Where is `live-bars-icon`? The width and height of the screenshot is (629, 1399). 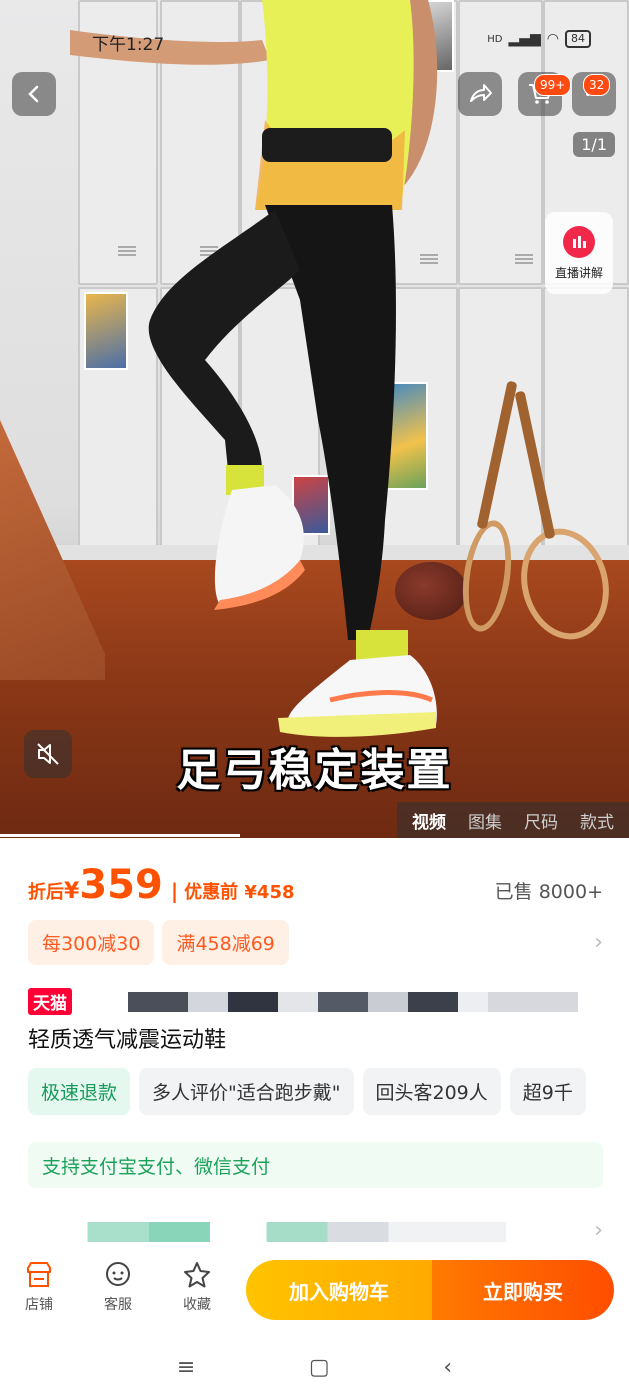
live-bars-icon is located at coordinates (579, 241).